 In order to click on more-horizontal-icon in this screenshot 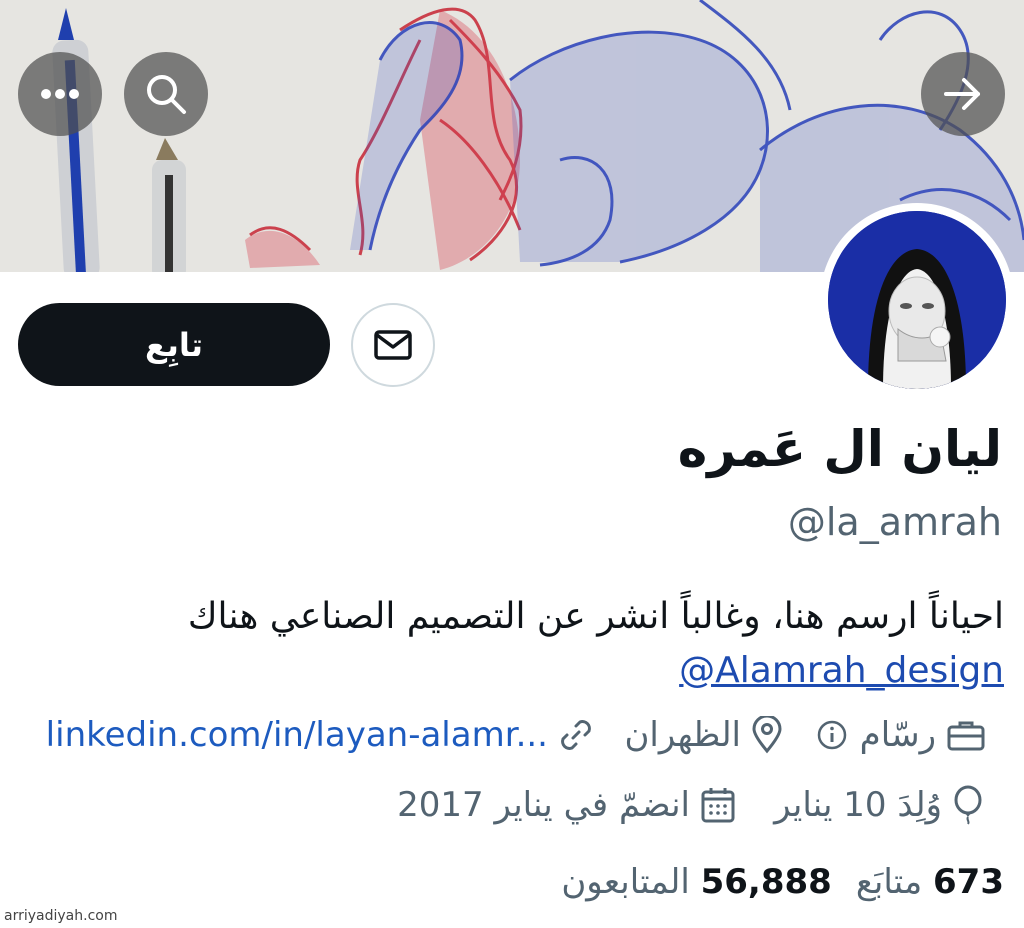, I will do `click(60, 94)`.